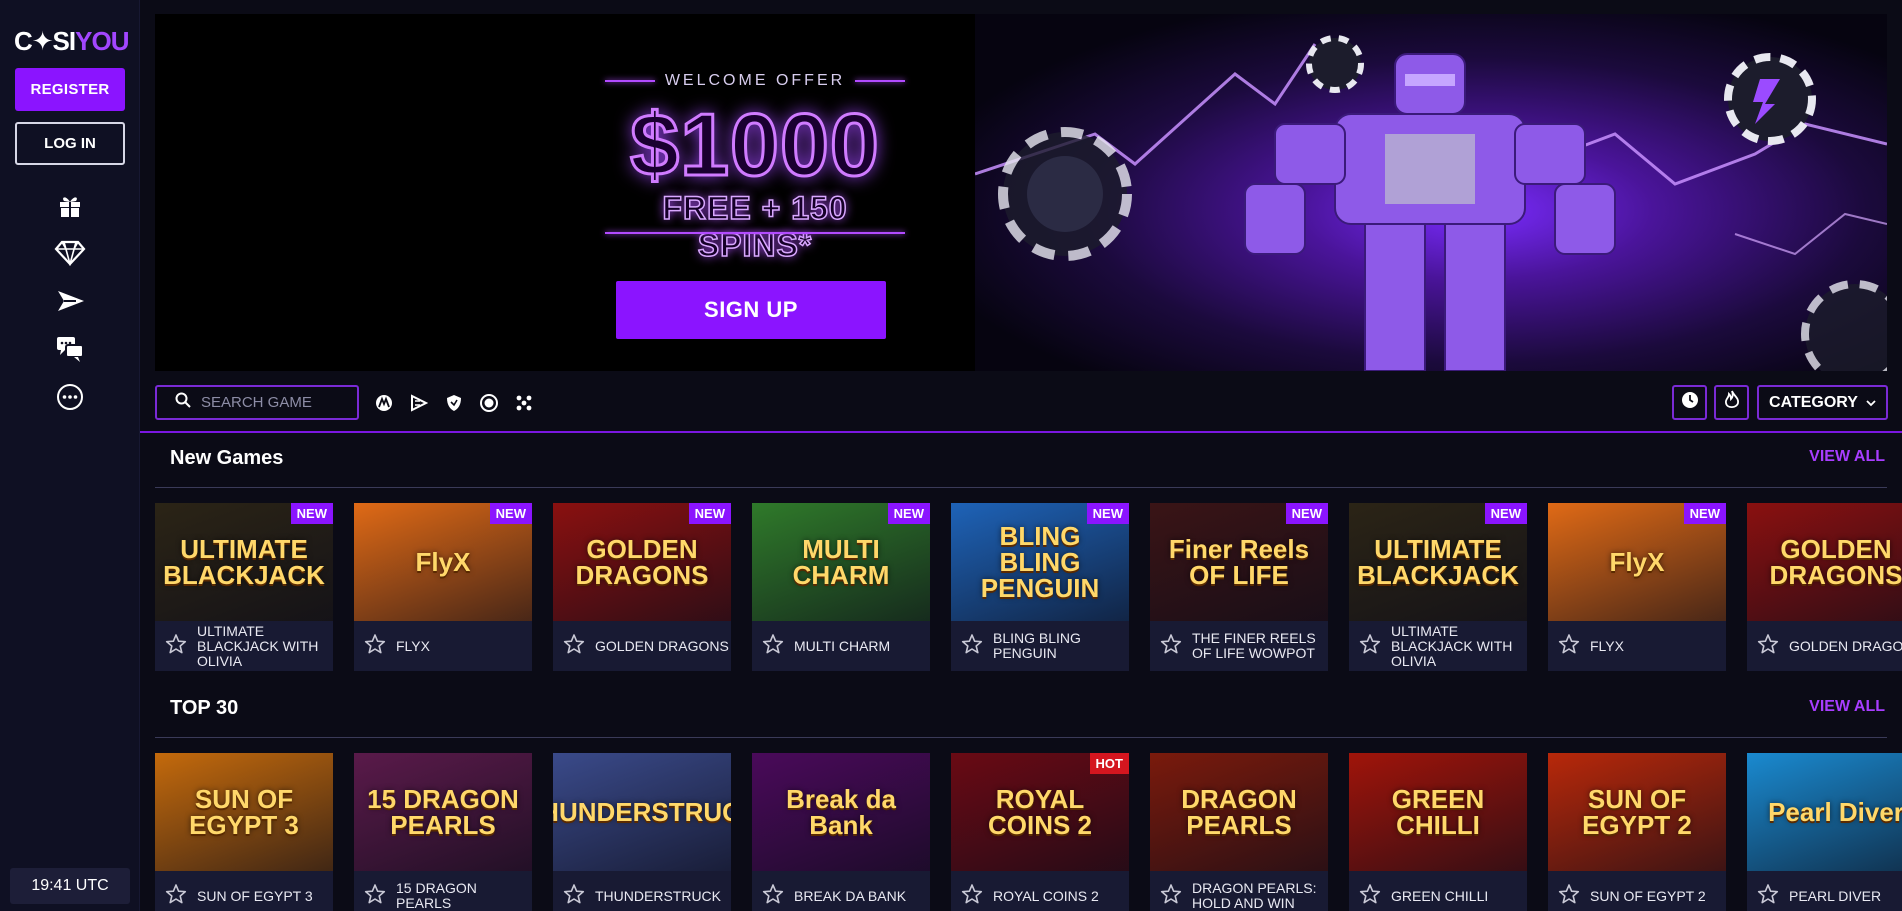  What do you see at coordinates (183, 402) in the screenshot?
I see `search-icon` at bounding box center [183, 402].